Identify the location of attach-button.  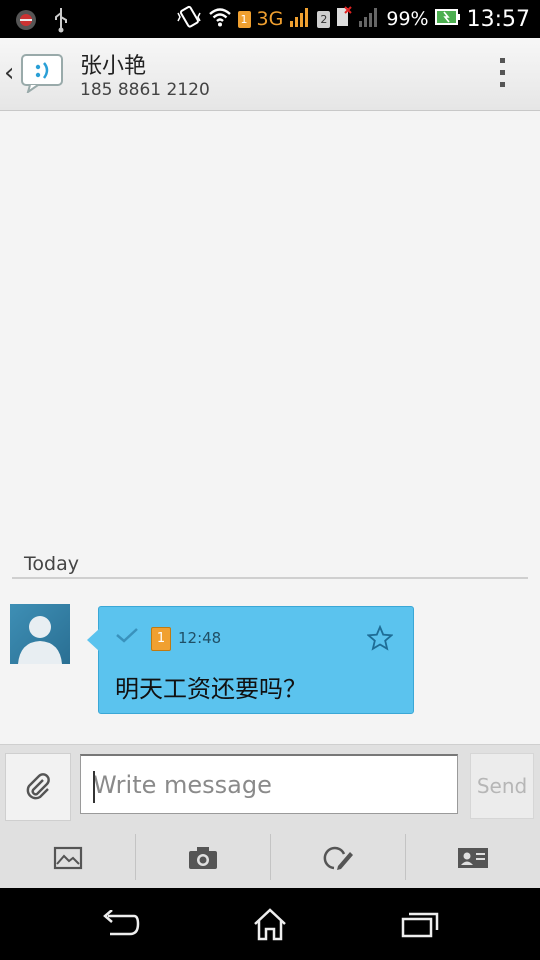
(38, 787).